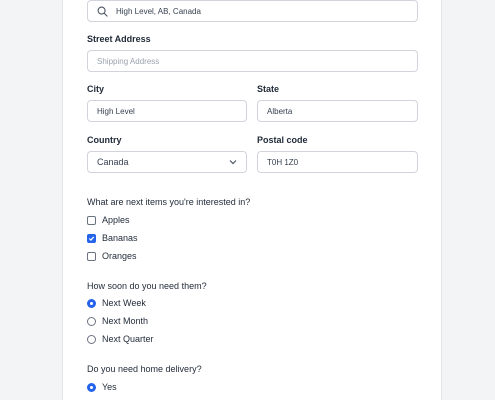 This screenshot has width=495, height=400. What do you see at coordinates (124, 303) in the screenshot?
I see `radio-label: Next Week` at bounding box center [124, 303].